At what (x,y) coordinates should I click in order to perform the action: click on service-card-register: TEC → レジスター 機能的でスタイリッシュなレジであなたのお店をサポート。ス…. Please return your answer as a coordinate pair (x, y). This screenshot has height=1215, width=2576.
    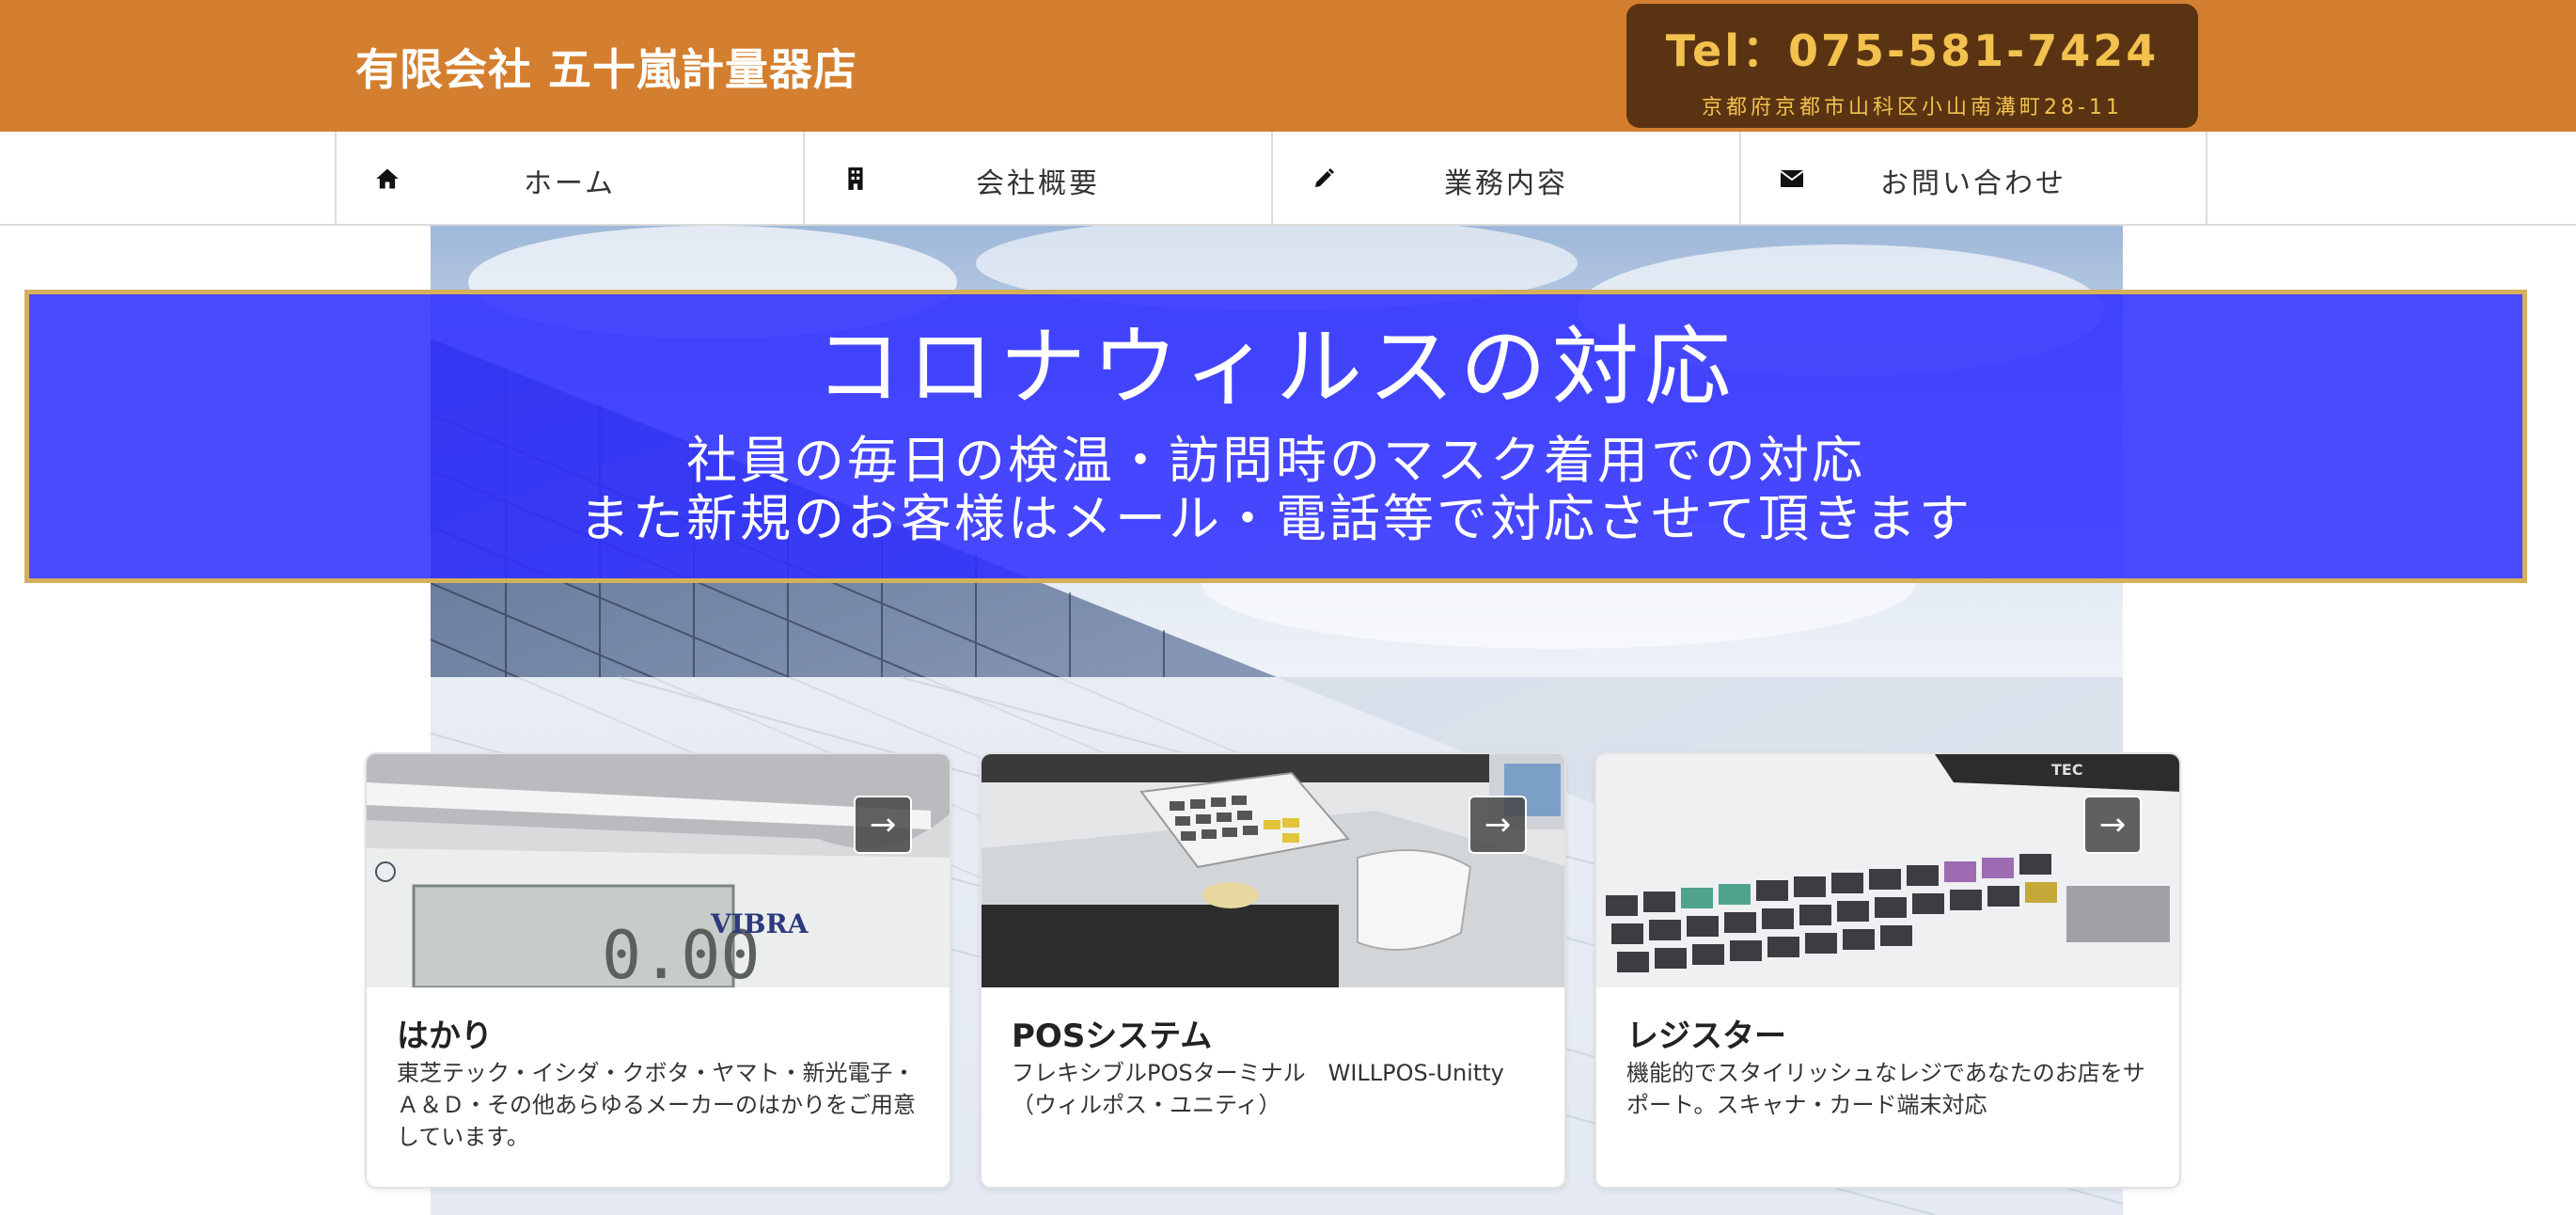
    Looking at the image, I should click on (1888, 970).